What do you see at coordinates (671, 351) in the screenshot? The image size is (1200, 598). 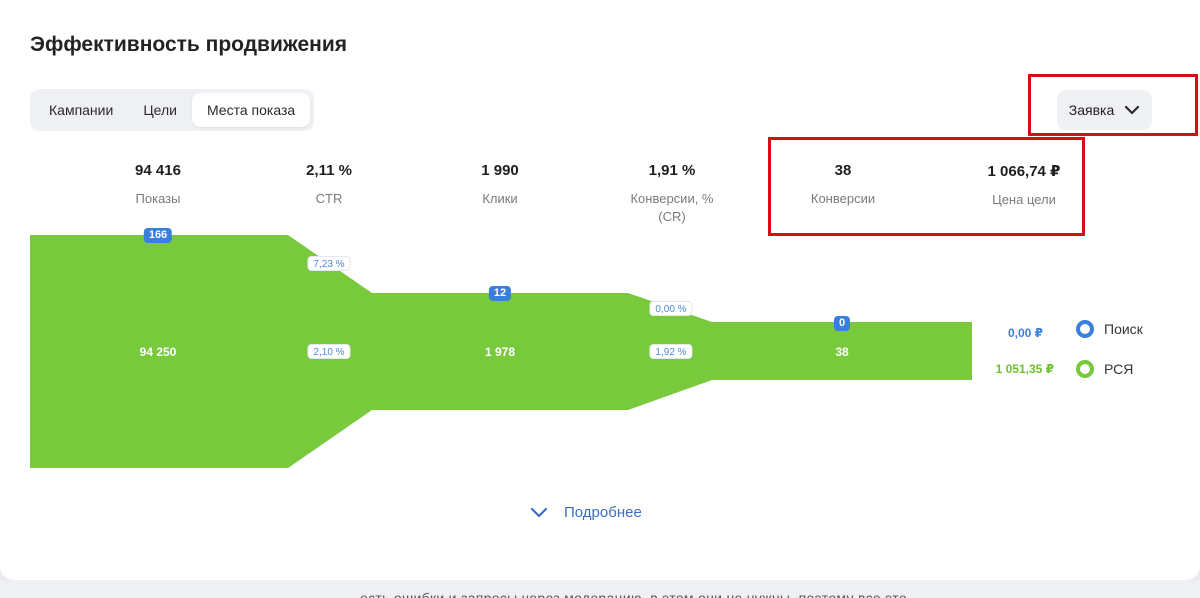 I see `transition-total-rate: 1,92 %` at bounding box center [671, 351].